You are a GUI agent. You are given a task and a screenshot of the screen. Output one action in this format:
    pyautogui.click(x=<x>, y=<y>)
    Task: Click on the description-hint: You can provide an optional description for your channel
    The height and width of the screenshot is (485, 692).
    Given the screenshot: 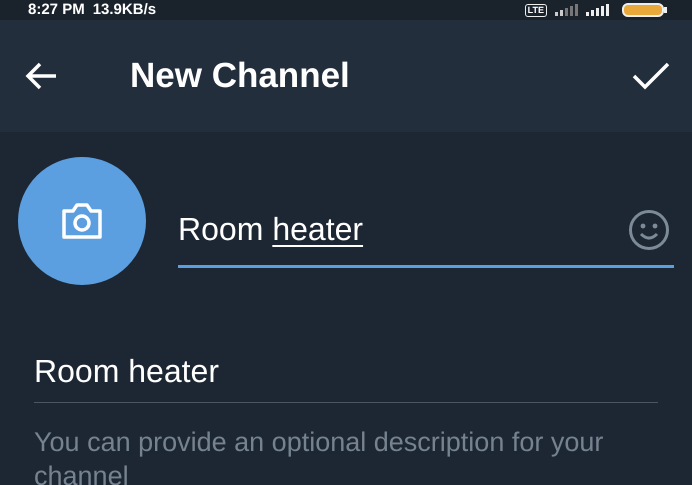 What is the action you would take?
    pyautogui.click(x=319, y=455)
    